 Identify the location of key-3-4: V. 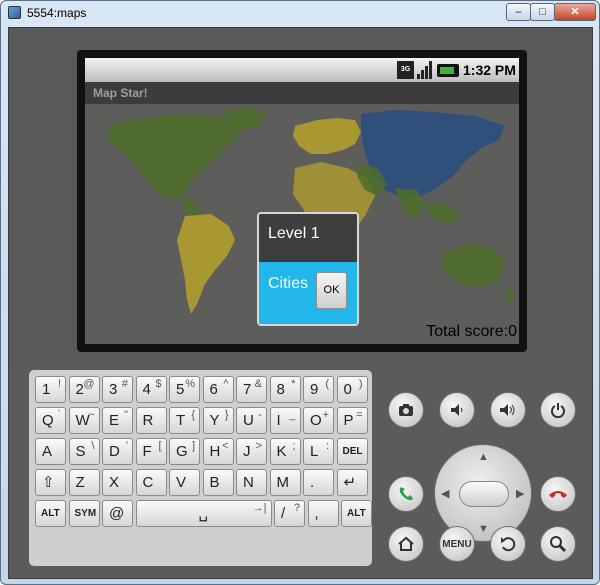
(184, 482).